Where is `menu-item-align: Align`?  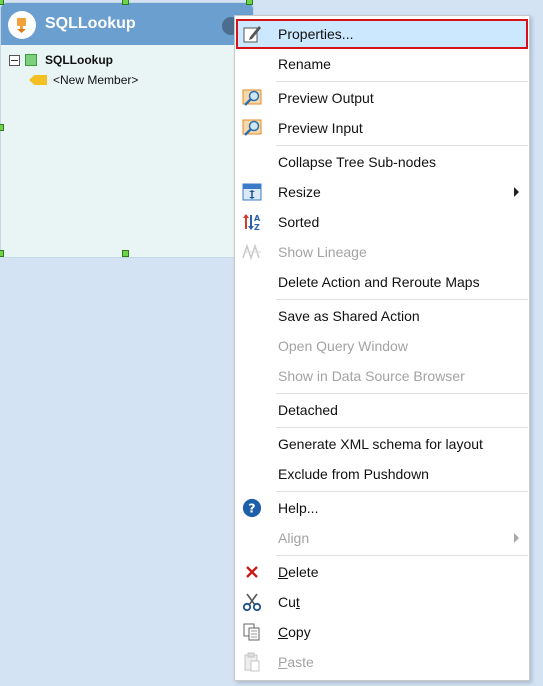
menu-item-align: Align is located at coordinates (382, 538).